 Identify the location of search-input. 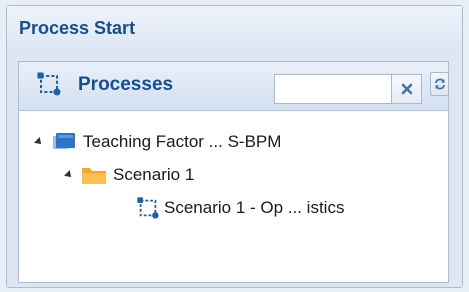
(333, 89).